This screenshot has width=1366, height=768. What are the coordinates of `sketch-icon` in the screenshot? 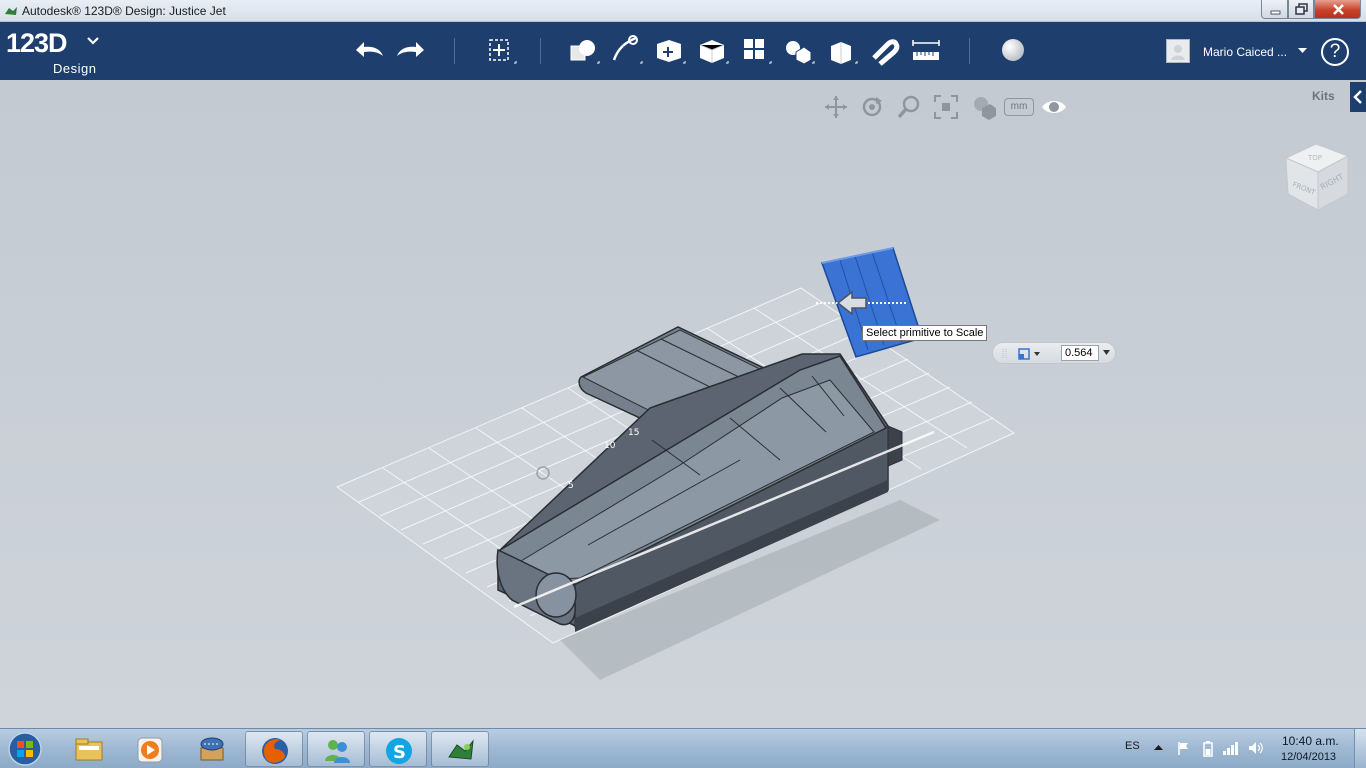 It's located at (627, 49).